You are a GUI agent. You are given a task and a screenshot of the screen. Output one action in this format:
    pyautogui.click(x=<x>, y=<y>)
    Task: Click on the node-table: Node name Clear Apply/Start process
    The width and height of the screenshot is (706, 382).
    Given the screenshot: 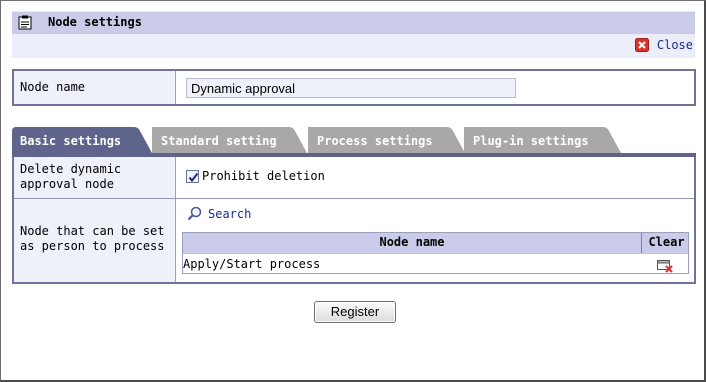 What is the action you would take?
    pyautogui.click(x=435, y=253)
    